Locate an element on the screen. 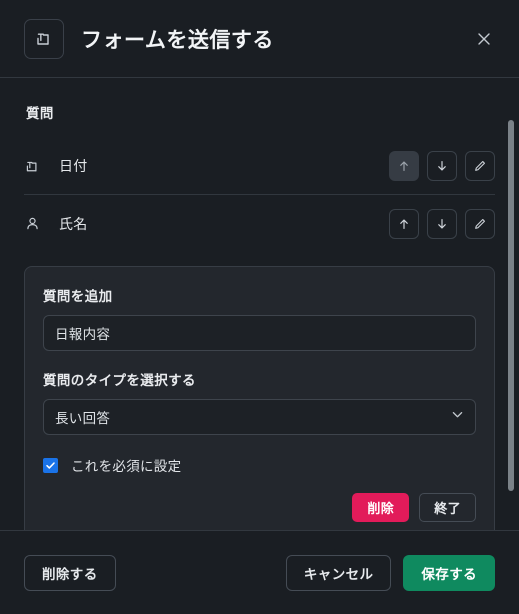 The image size is (519, 614). delete-form-button: 削除する is located at coordinates (70, 572).